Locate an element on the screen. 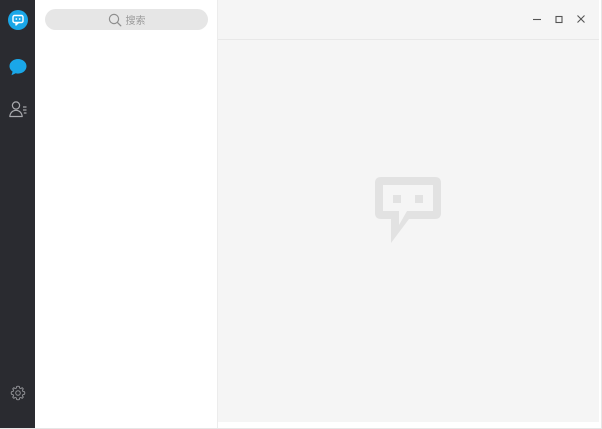 The width and height of the screenshot is (602, 429). contacts-icon is located at coordinates (17, 109).